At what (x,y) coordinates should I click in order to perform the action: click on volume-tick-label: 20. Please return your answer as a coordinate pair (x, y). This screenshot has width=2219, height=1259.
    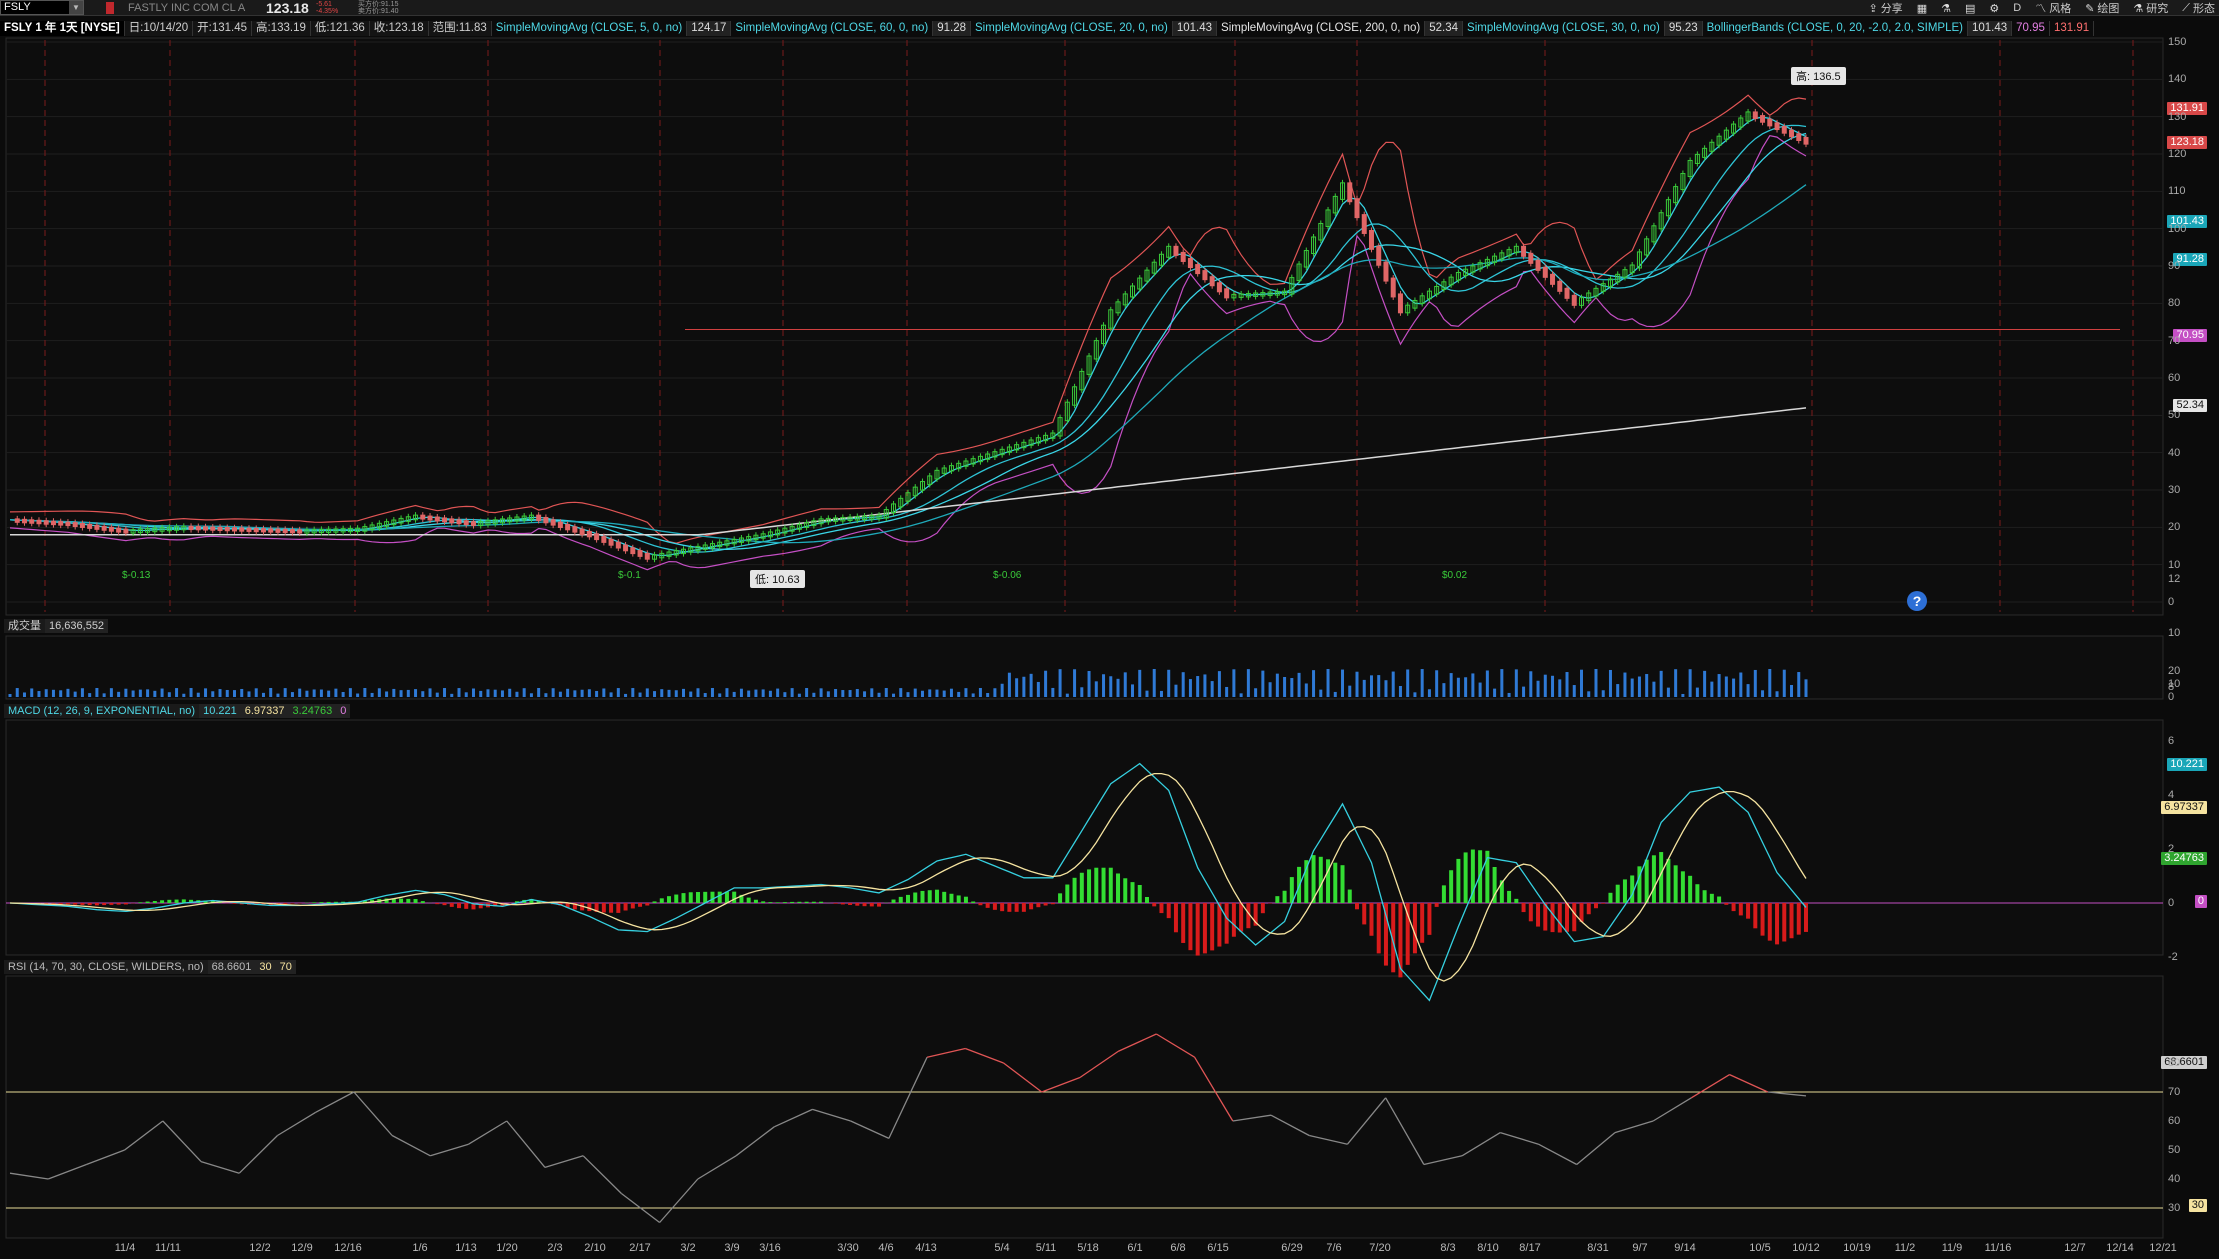
    Looking at the image, I should click on (2174, 671).